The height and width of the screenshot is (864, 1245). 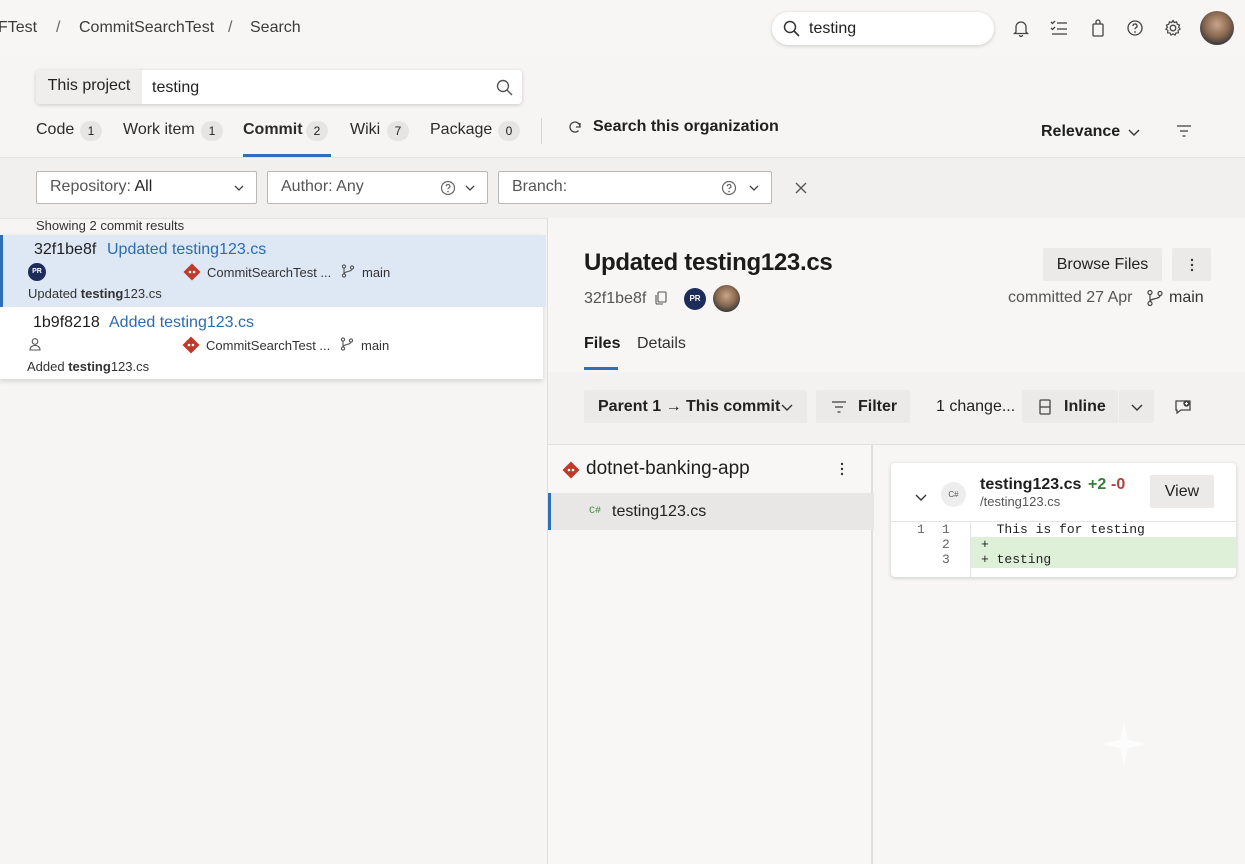 What do you see at coordinates (635, 187) in the screenshot?
I see `branch-filter-dropdown: Branch:` at bounding box center [635, 187].